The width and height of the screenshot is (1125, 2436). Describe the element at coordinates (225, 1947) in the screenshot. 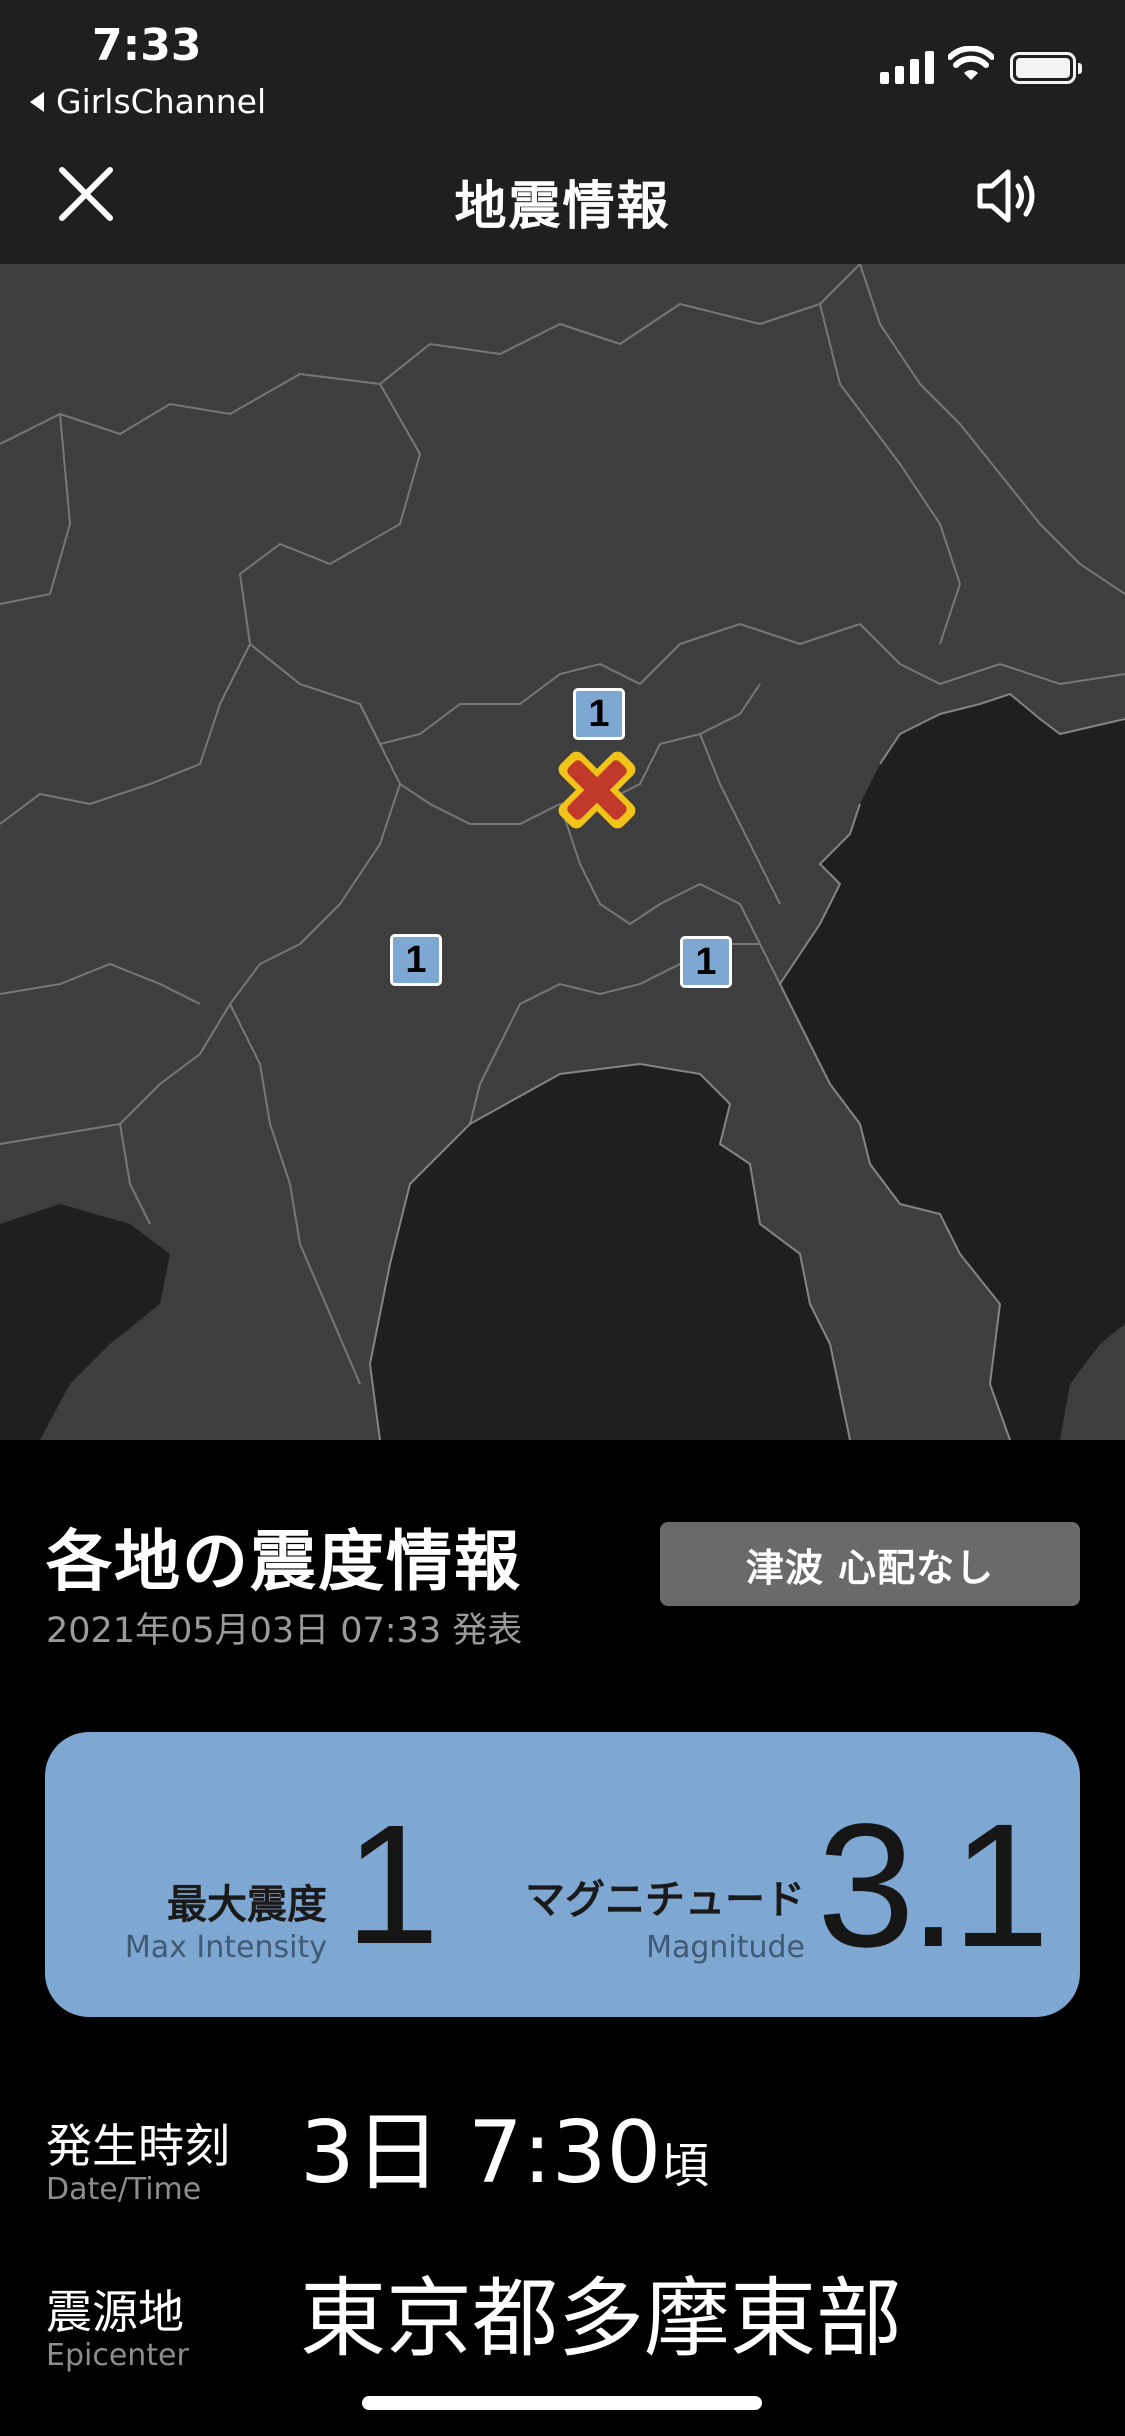

I see `max-intensity-label-en: Max Intensity` at that location.